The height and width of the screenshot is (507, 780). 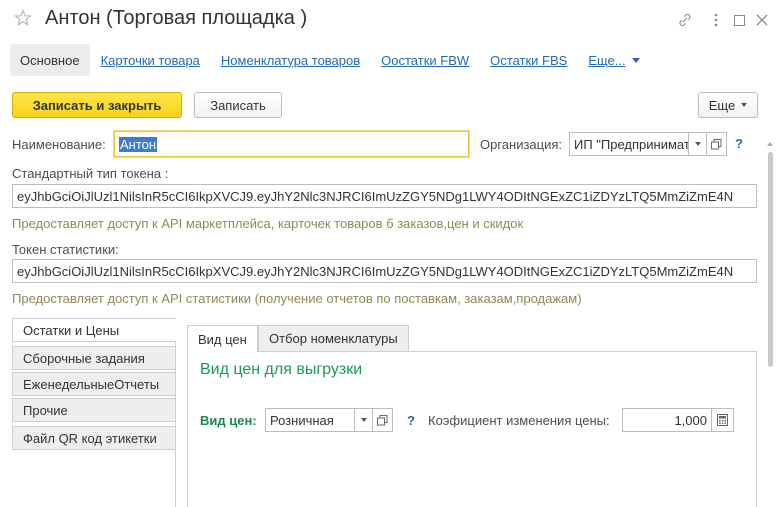 What do you see at coordinates (176, 18) in the screenshot?
I see `window-title: Антон (Торговая площадка )` at bounding box center [176, 18].